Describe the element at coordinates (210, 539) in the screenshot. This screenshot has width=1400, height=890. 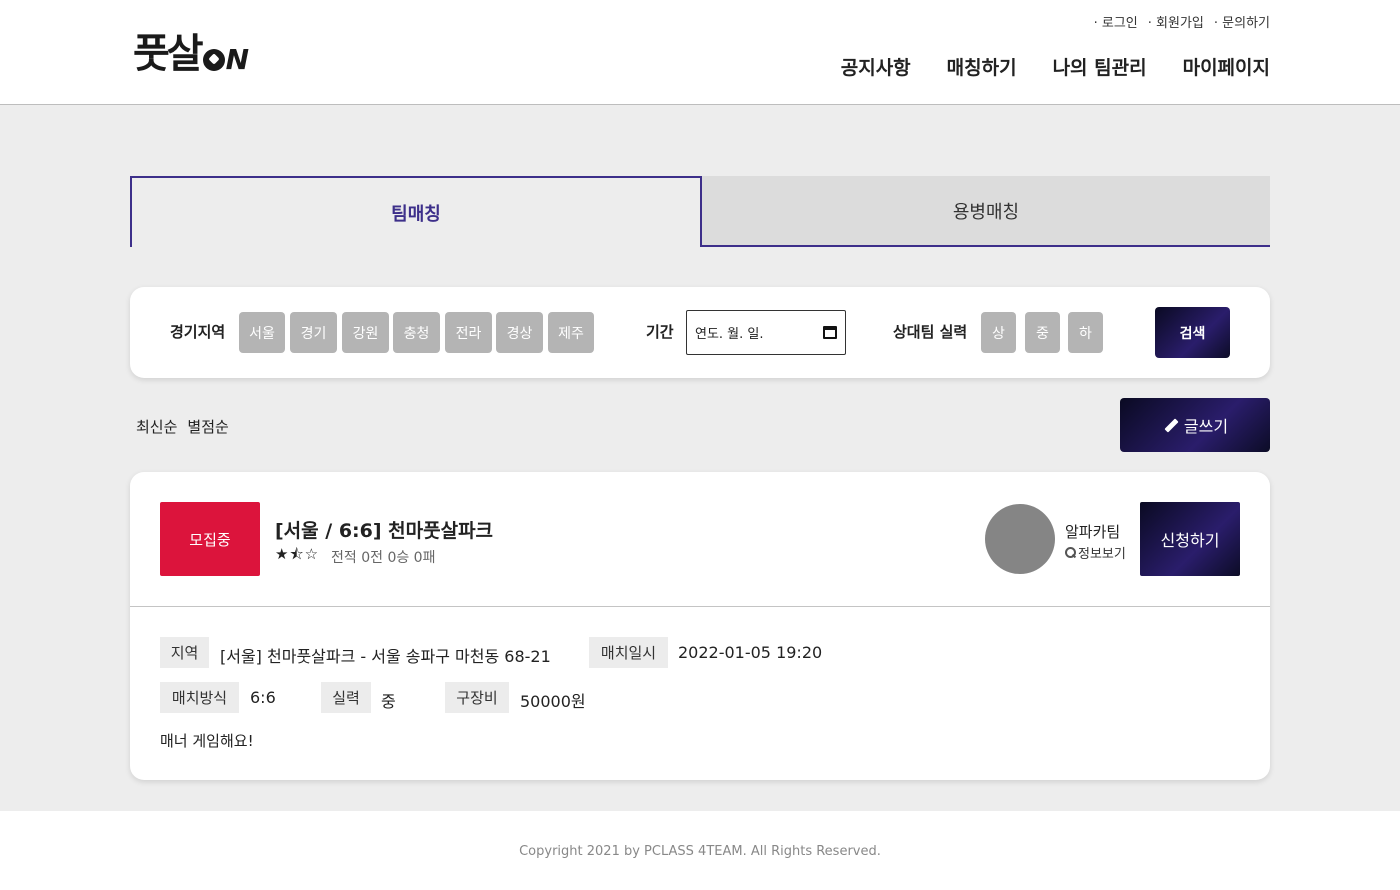
I see `status-badge: 모집중` at that location.